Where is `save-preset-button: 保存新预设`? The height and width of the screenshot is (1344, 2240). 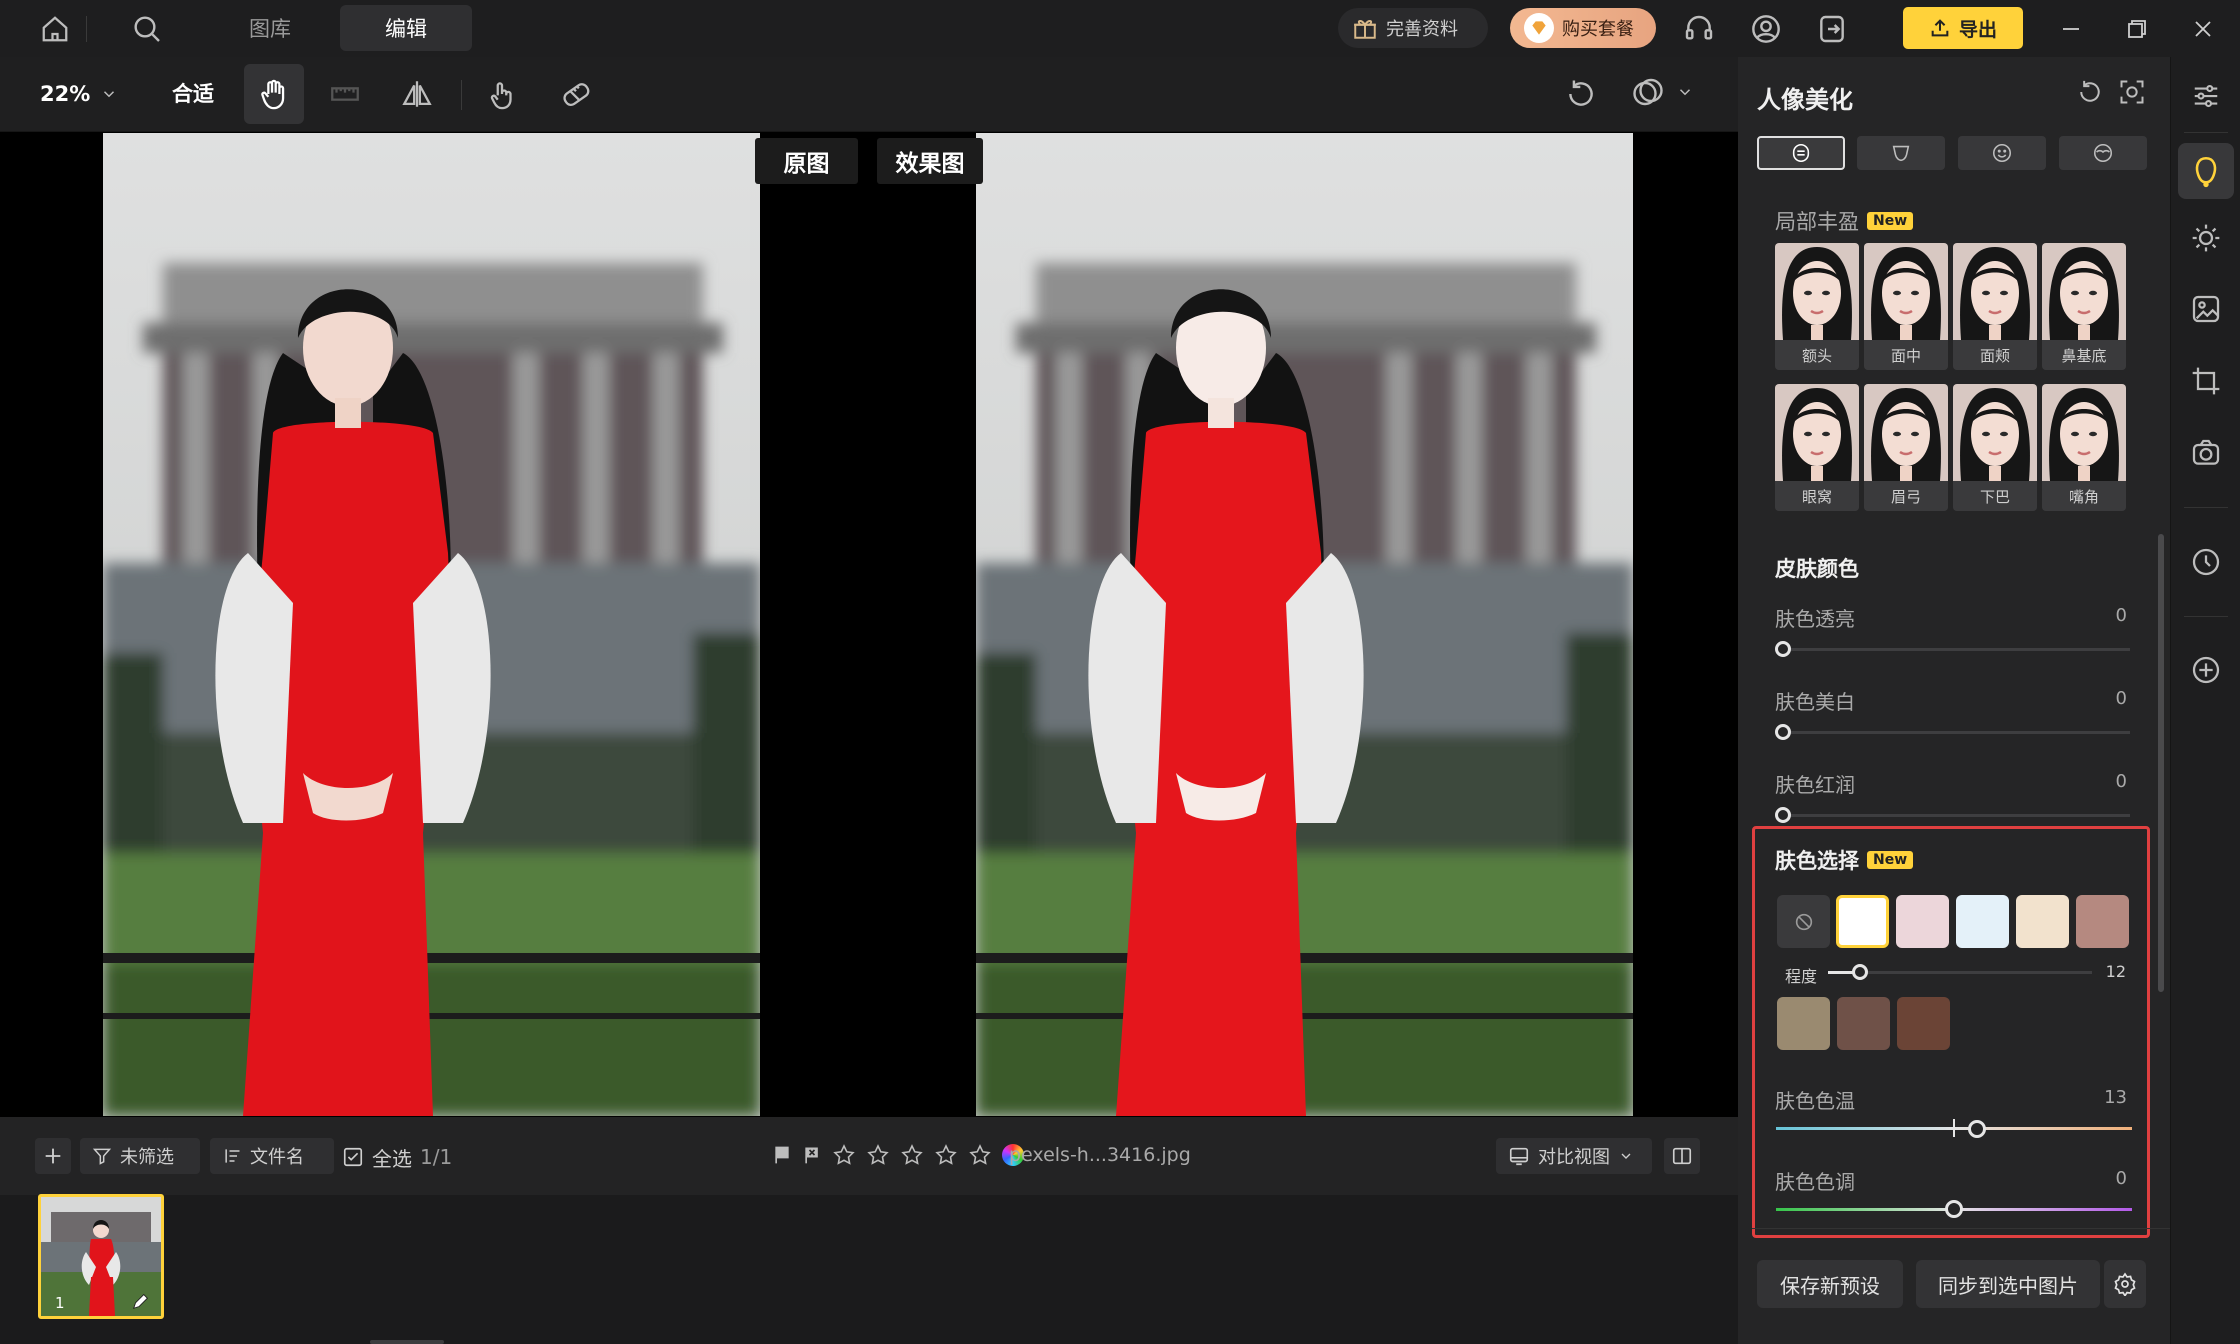
save-preset-button: 保存新预设 is located at coordinates (1830, 1284).